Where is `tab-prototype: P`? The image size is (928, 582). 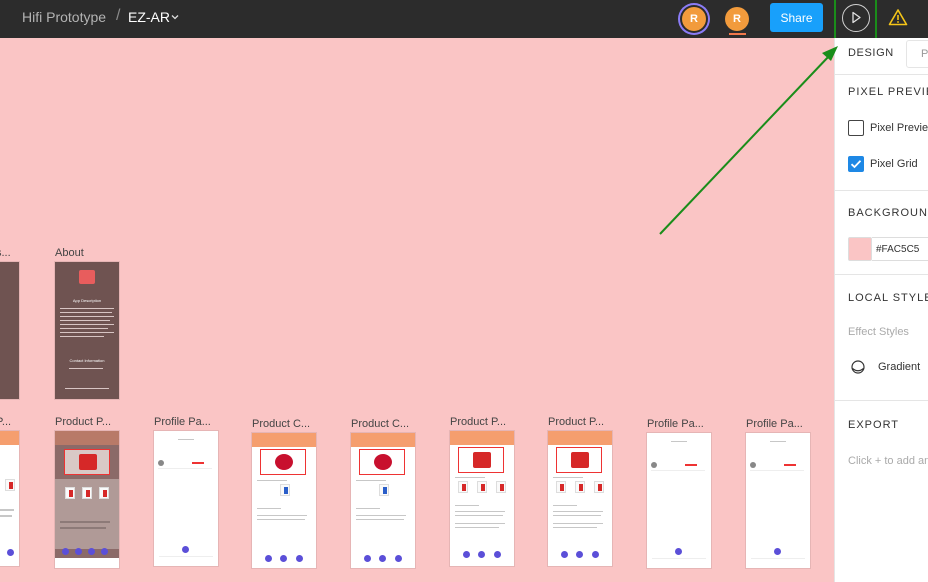 tab-prototype: P is located at coordinates (917, 54).